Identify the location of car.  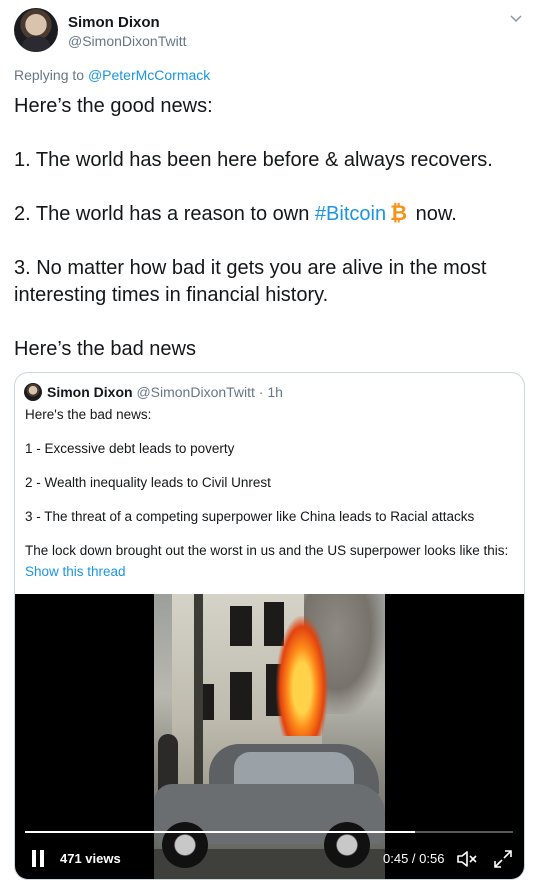
(269, 806).